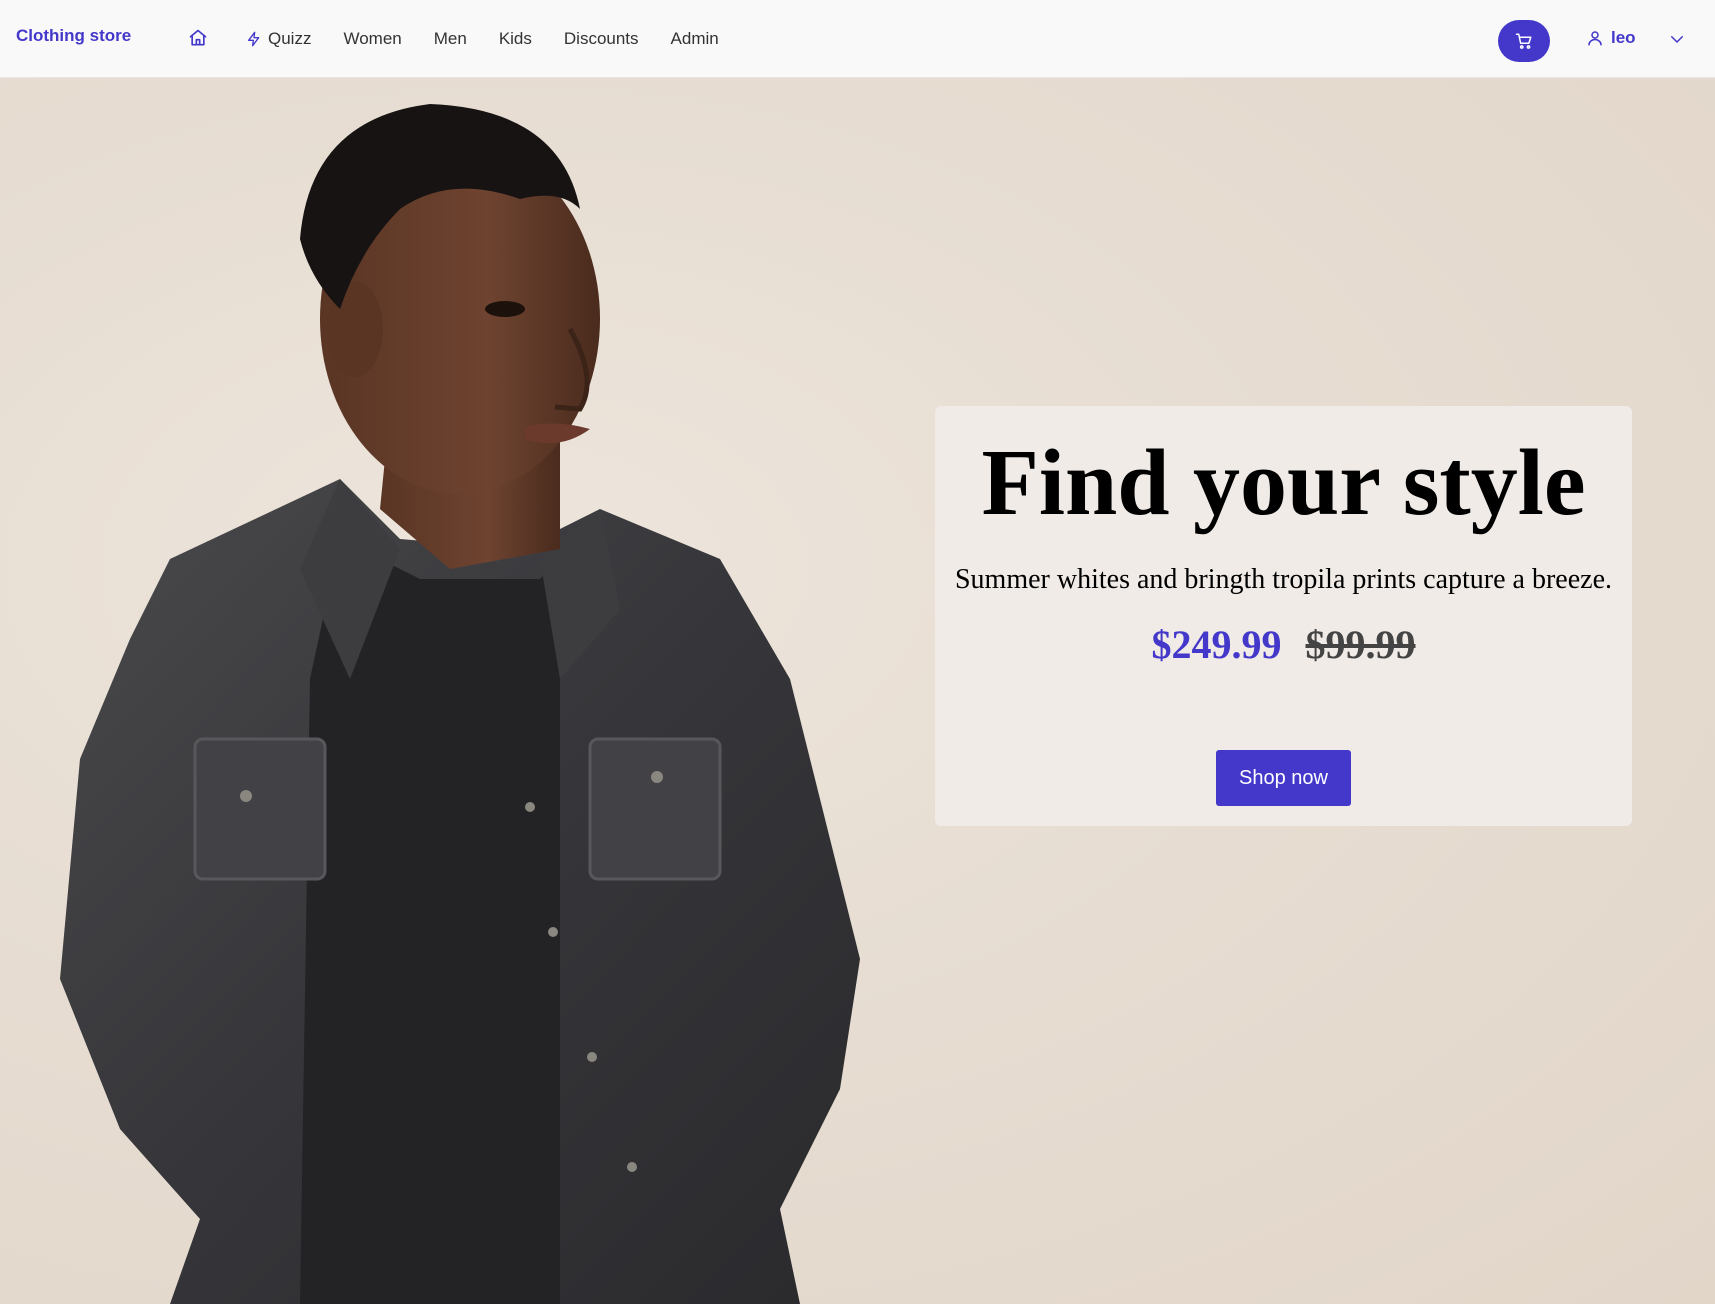  Describe the element at coordinates (199, 39) in the screenshot. I see `home-icon` at that location.